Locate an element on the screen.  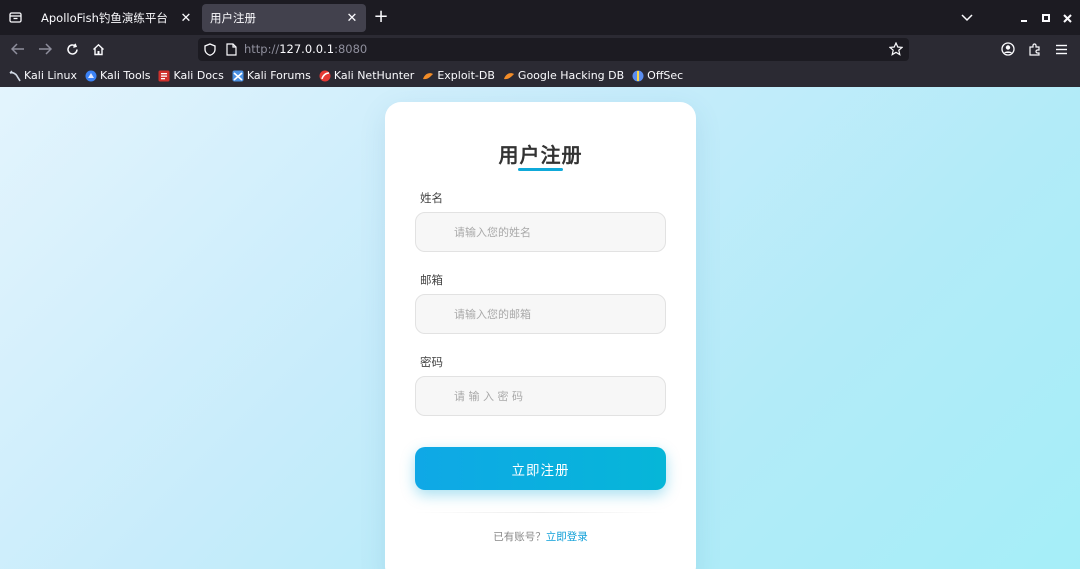
login-link: 立即登录 is located at coordinates (567, 537).